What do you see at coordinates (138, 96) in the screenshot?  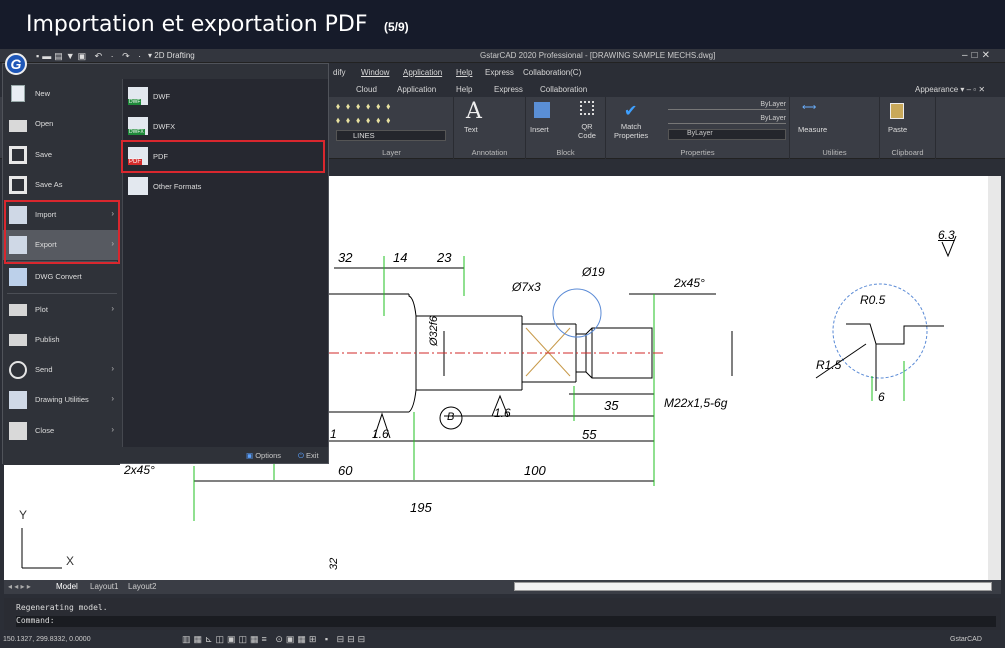 I see `dwf-file-icon: DWF` at bounding box center [138, 96].